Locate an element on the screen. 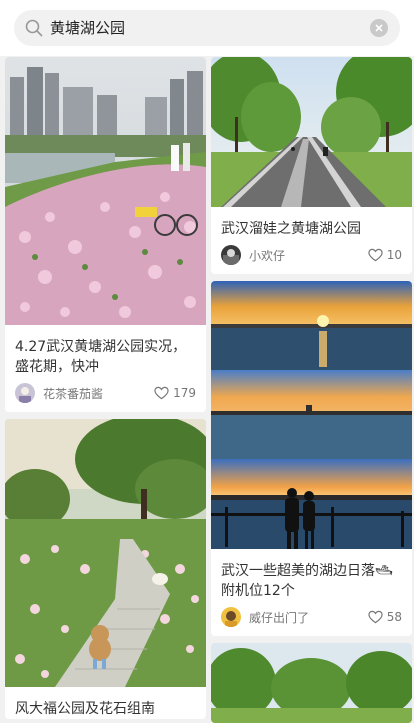 This screenshot has height=723, width=414. note-card: 武汉溜娃之黄塘湖公园 小欢仔 10 is located at coordinates (311, 165).